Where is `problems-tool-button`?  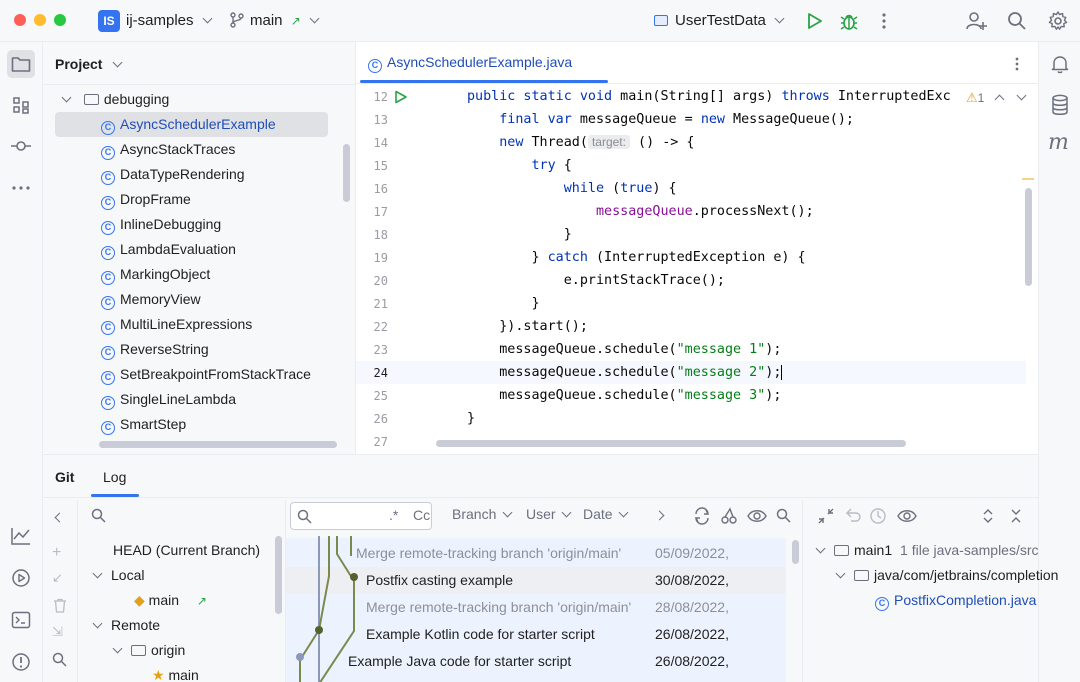
problems-tool-button is located at coordinates (21, 662).